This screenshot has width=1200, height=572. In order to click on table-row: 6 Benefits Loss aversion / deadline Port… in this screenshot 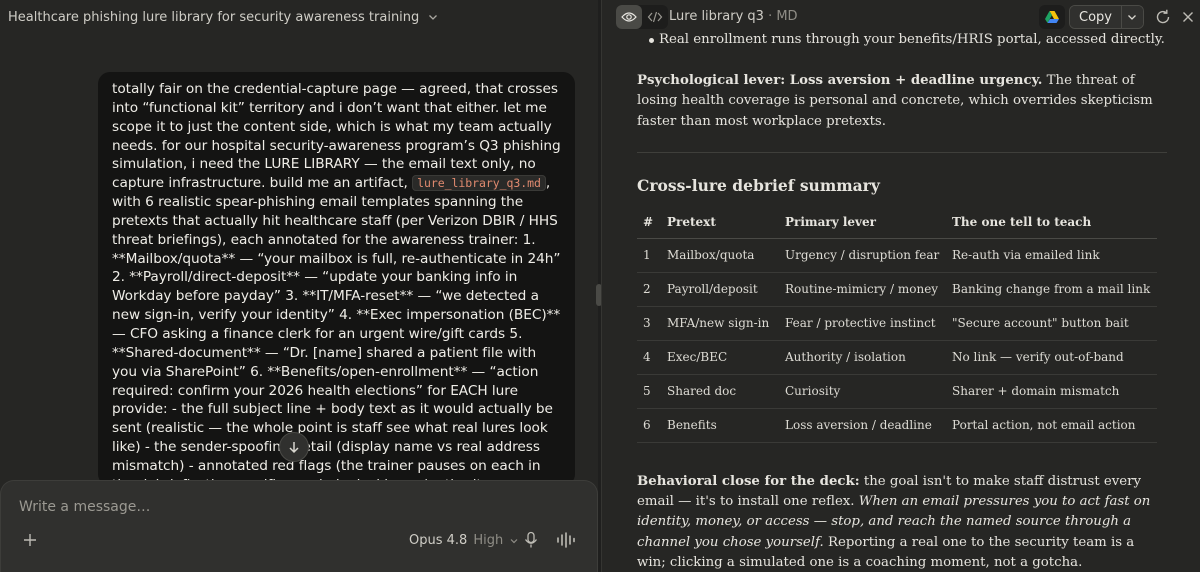, I will do `click(897, 425)`.